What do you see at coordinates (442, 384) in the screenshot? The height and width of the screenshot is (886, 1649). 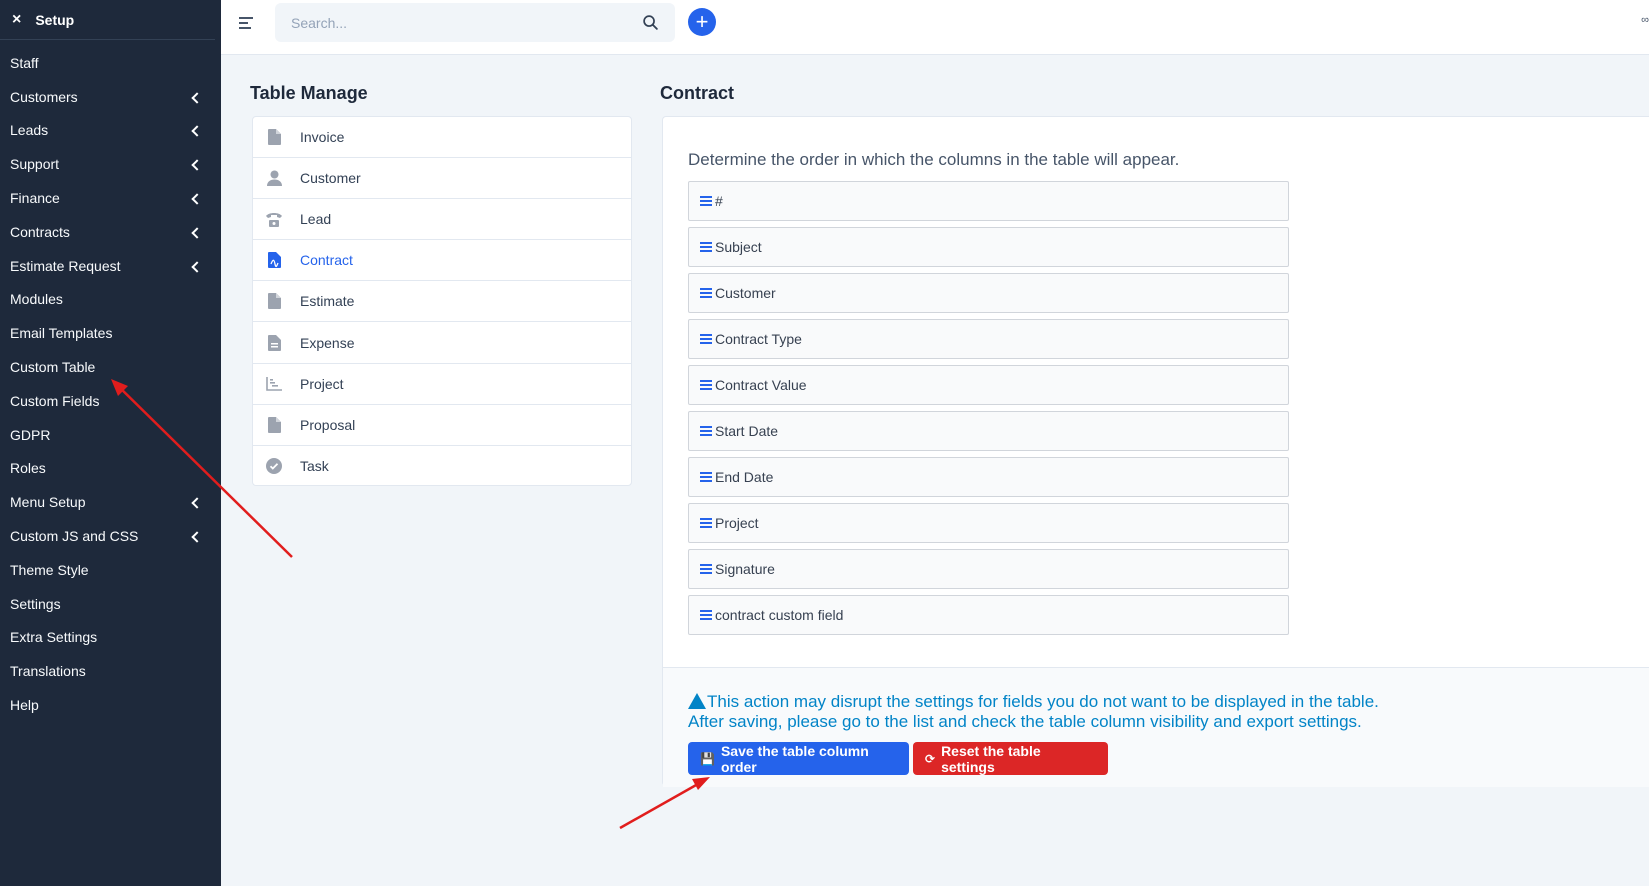 I see `table-manage-item-project: Project` at bounding box center [442, 384].